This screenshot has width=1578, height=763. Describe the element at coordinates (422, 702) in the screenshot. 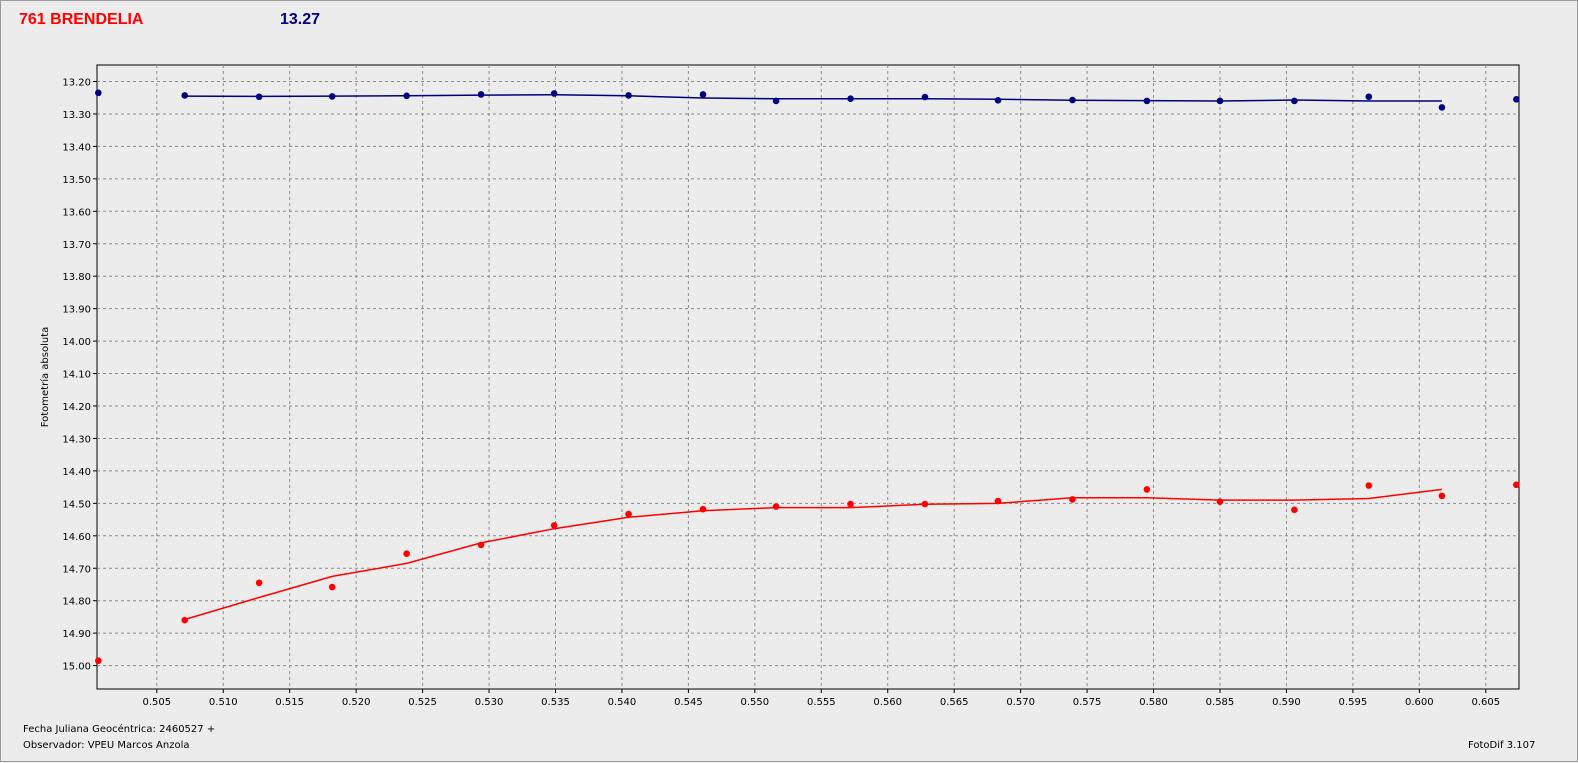

I see `x-tick-label: 0.525` at that location.